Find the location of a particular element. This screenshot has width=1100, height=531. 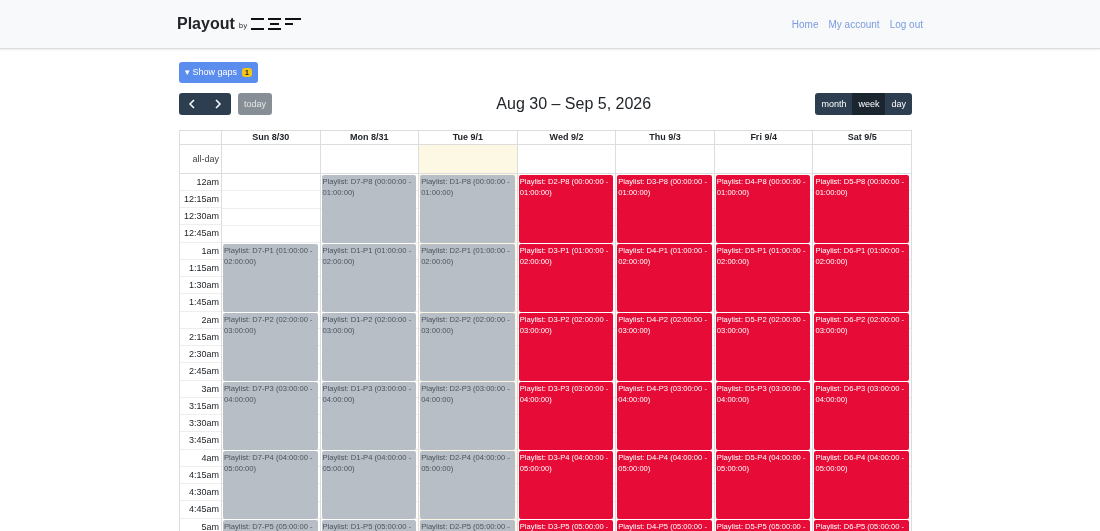

time-label: 1:15am is located at coordinates (200, 268).